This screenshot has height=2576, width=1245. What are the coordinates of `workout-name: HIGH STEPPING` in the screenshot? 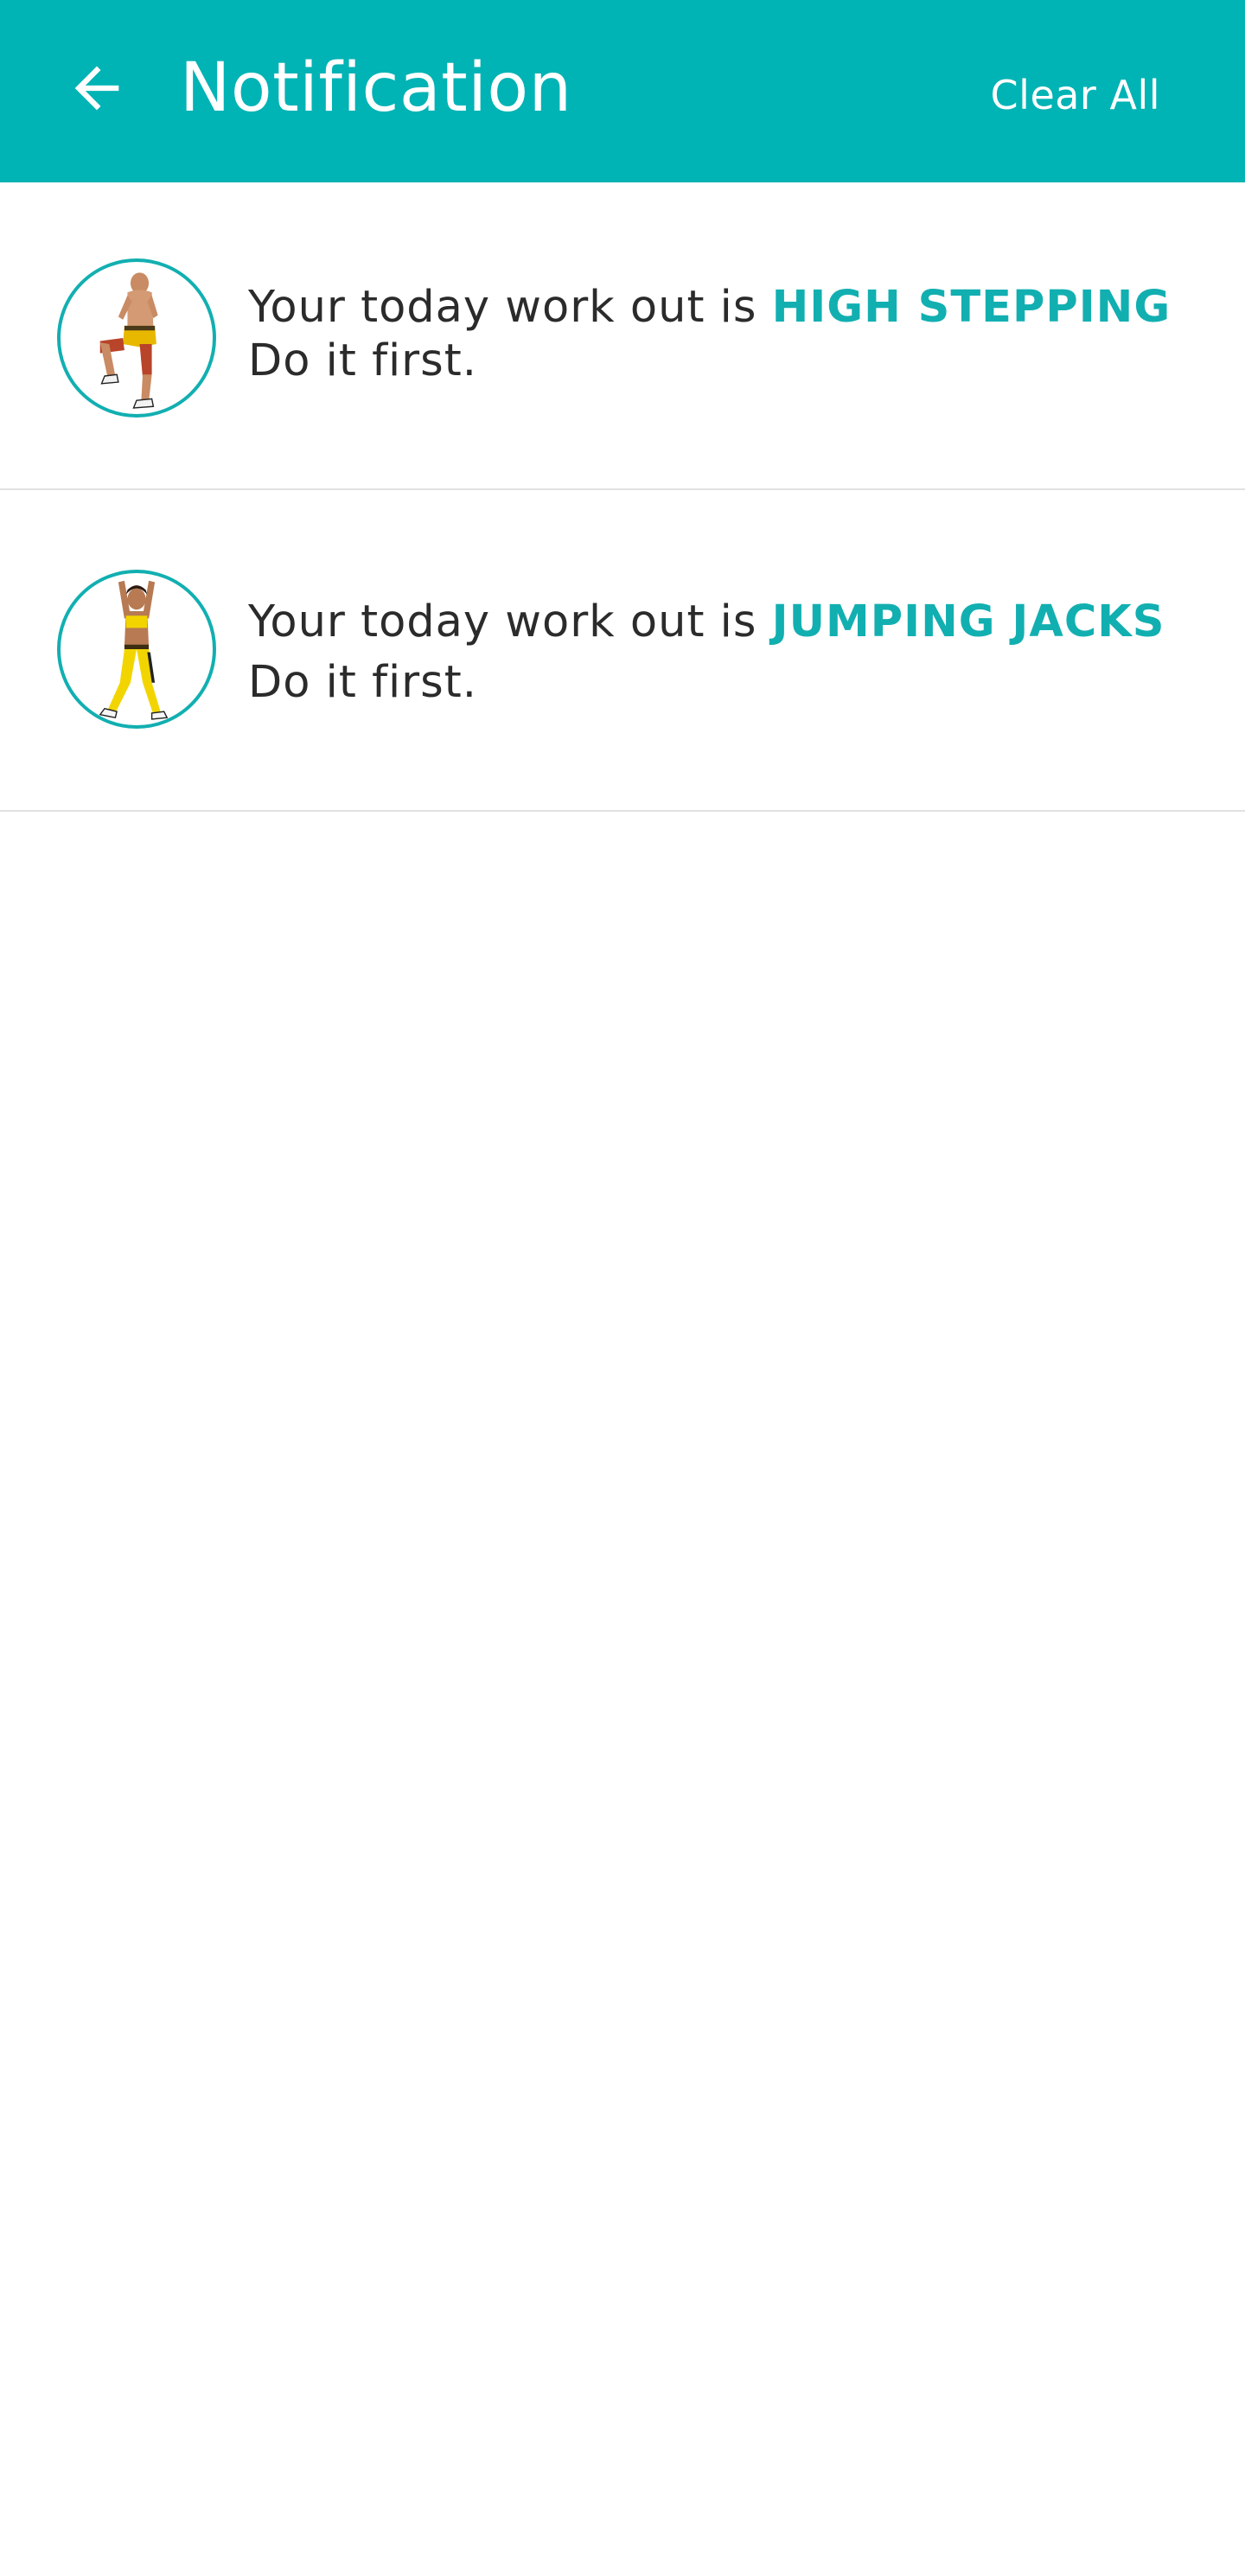 It's located at (971, 307).